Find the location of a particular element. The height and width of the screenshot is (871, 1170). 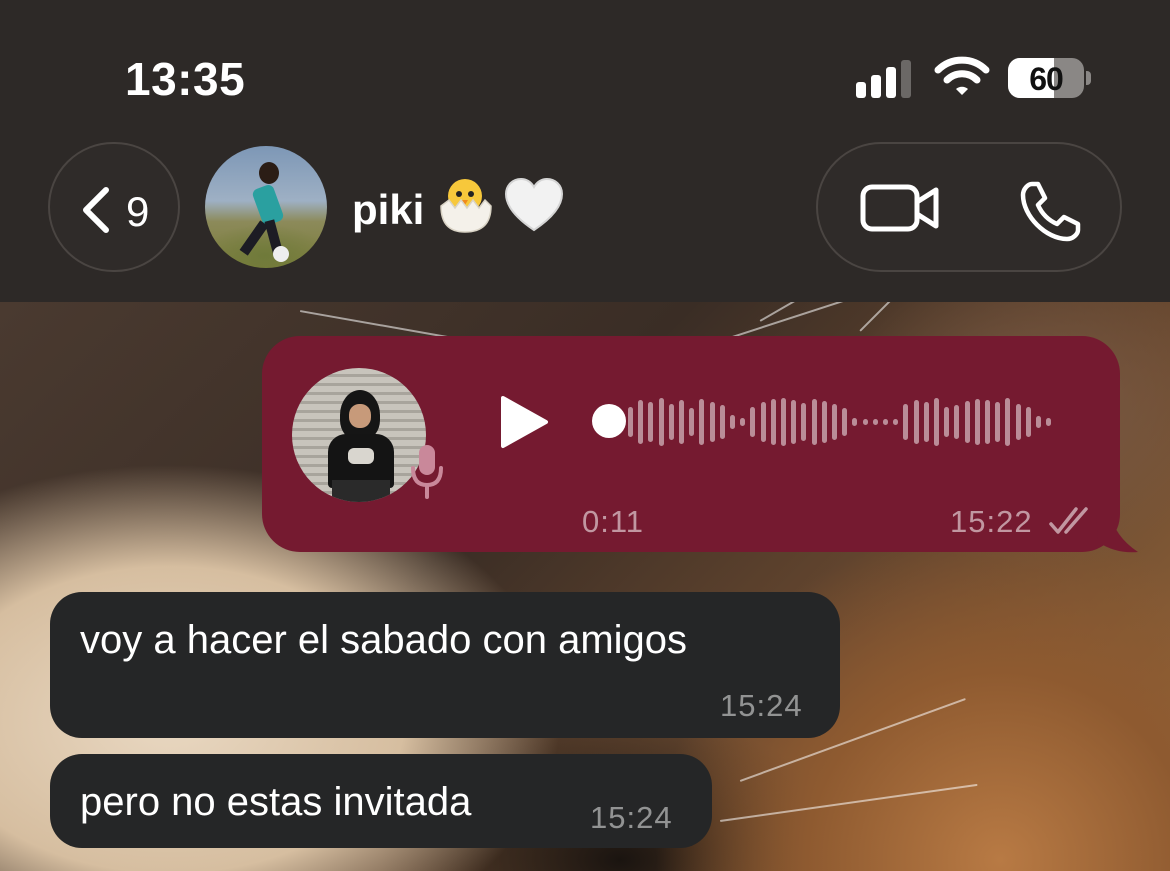

status-time: 13:35 is located at coordinates (185, 79).